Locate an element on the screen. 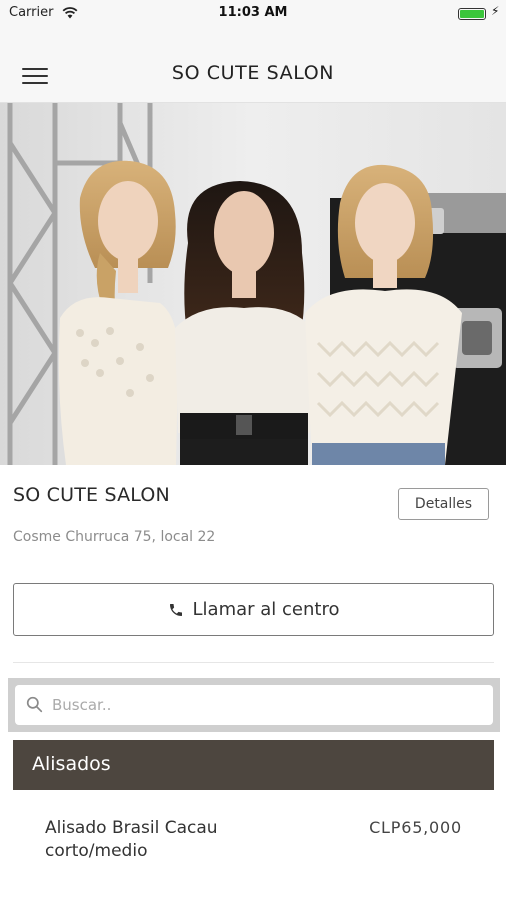 This screenshot has width=506, height=900. battery-icon is located at coordinates (472, 14).